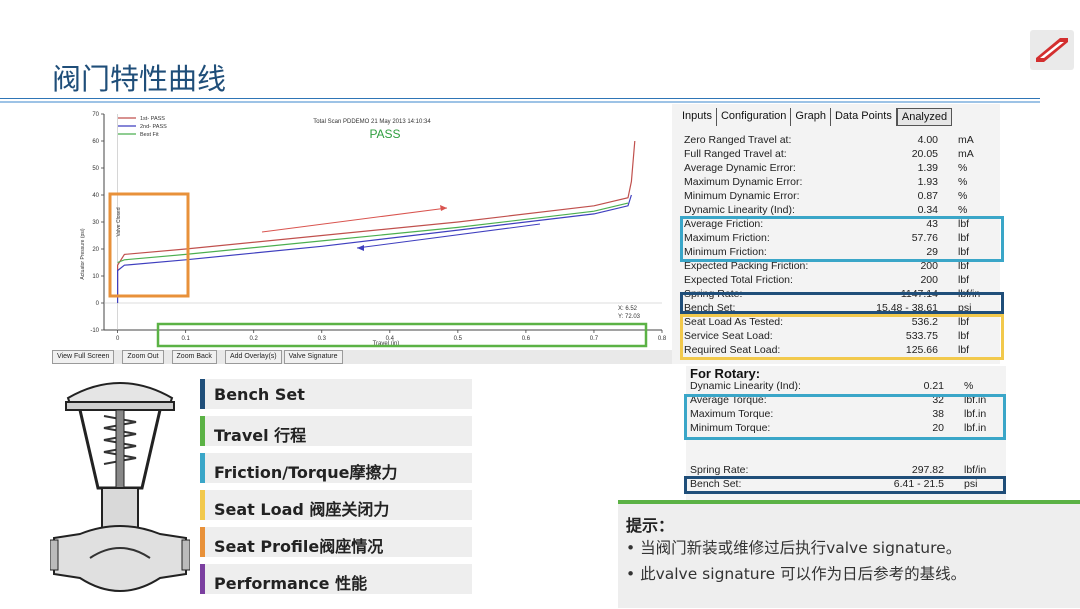 The image size is (1080, 609). What do you see at coordinates (927, 210) in the screenshot?
I see `analysis-value: 0.34` at bounding box center [927, 210].